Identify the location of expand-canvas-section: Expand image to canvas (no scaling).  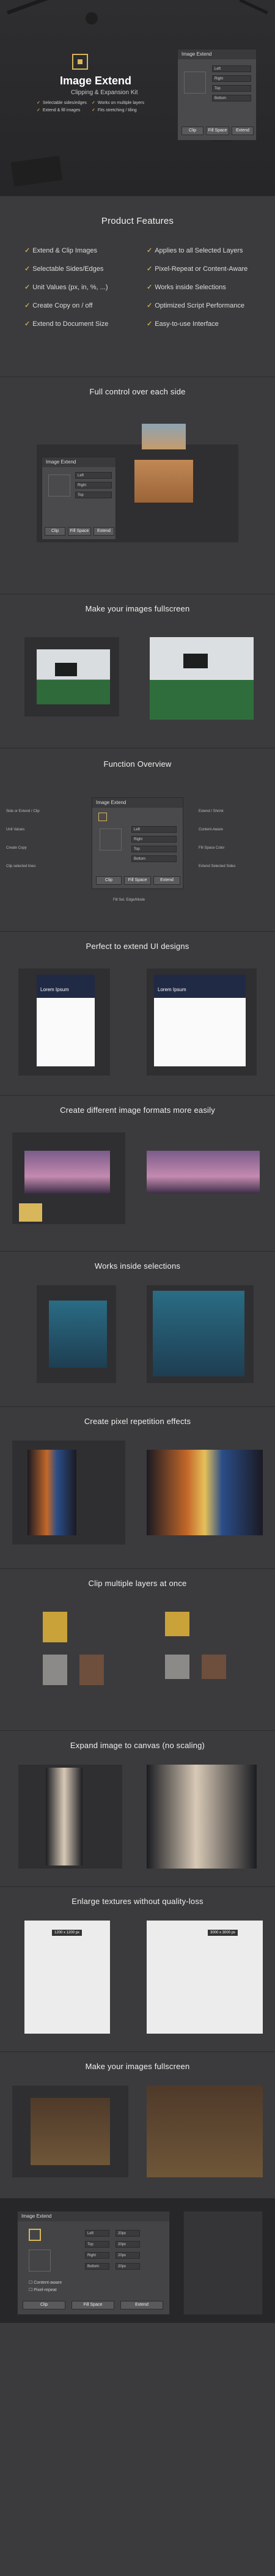
(137, 1808).